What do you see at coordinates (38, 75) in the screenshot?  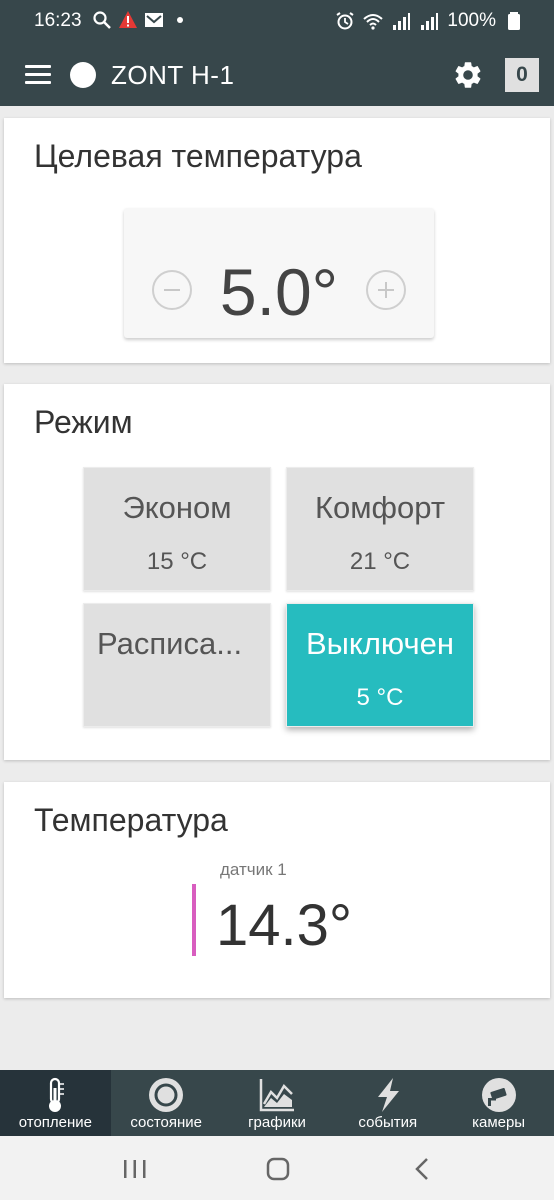 I see `menu-icon` at bounding box center [38, 75].